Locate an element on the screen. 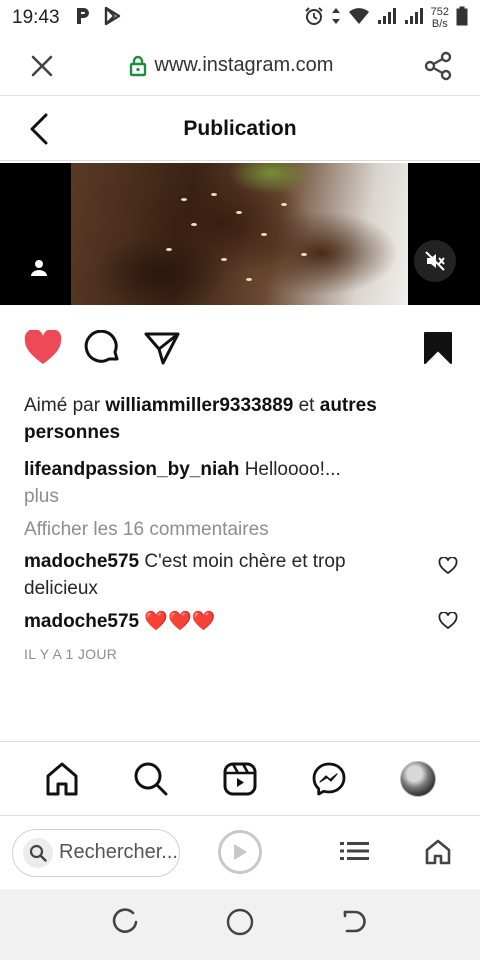 This screenshot has width=480, height=960. caption-more-link: plus is located at coordinates (244, 496).